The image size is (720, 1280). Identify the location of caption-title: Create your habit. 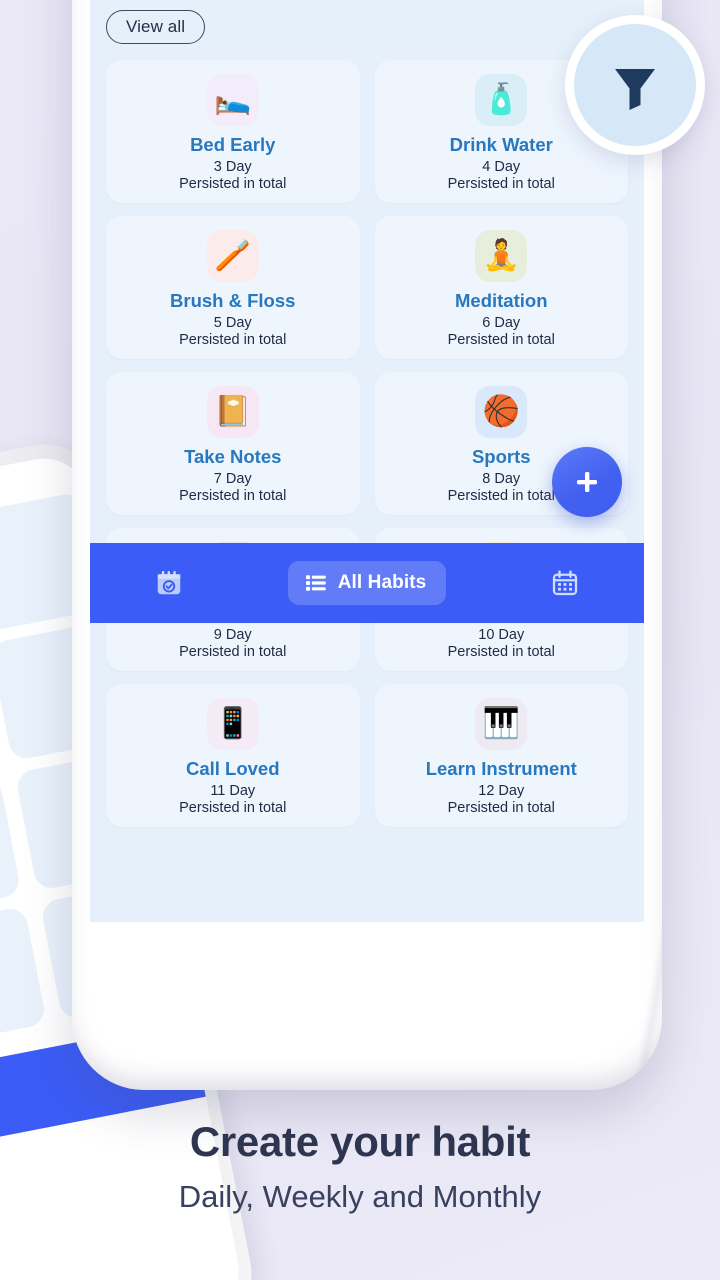
(360, 1141).